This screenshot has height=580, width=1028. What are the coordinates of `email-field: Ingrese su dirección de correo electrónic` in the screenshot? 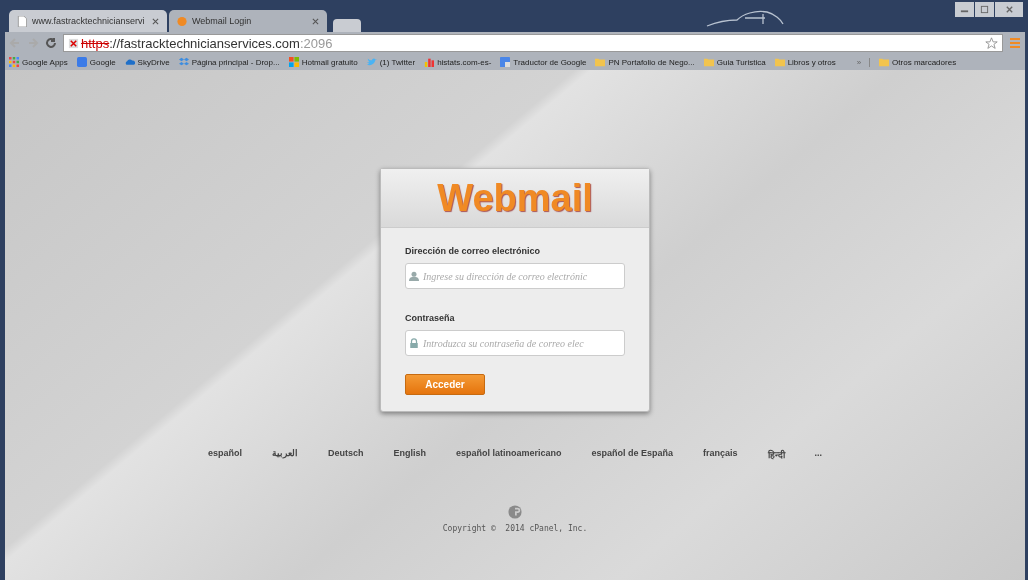 It's located at (515, 276).